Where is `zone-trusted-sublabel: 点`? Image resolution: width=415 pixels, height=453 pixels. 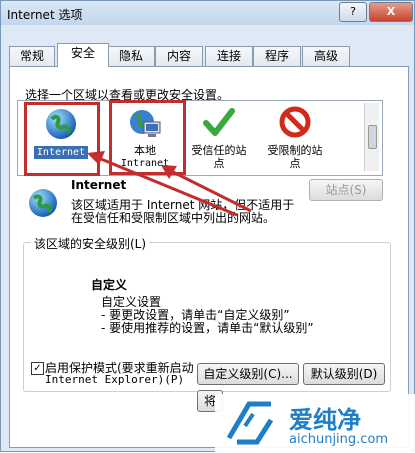 zone-trusted-sublabel: 点 is located at coordinates (219, 163).